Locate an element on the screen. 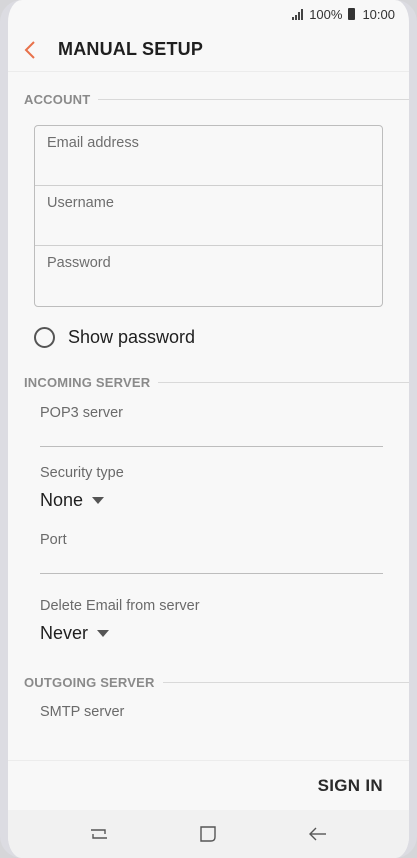 The height and width of the screenshot is (858, 417). sign-in-button: SIGN IN is located at coordinates (350, 786).